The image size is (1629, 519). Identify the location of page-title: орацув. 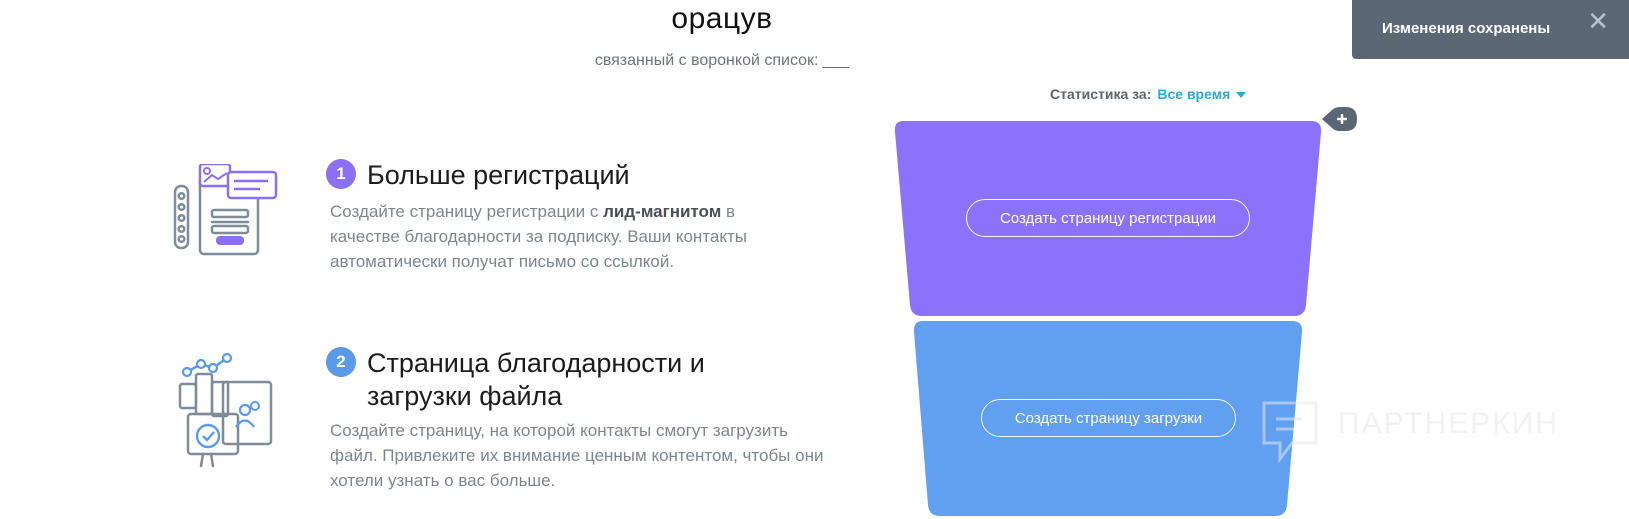
(722, 18).